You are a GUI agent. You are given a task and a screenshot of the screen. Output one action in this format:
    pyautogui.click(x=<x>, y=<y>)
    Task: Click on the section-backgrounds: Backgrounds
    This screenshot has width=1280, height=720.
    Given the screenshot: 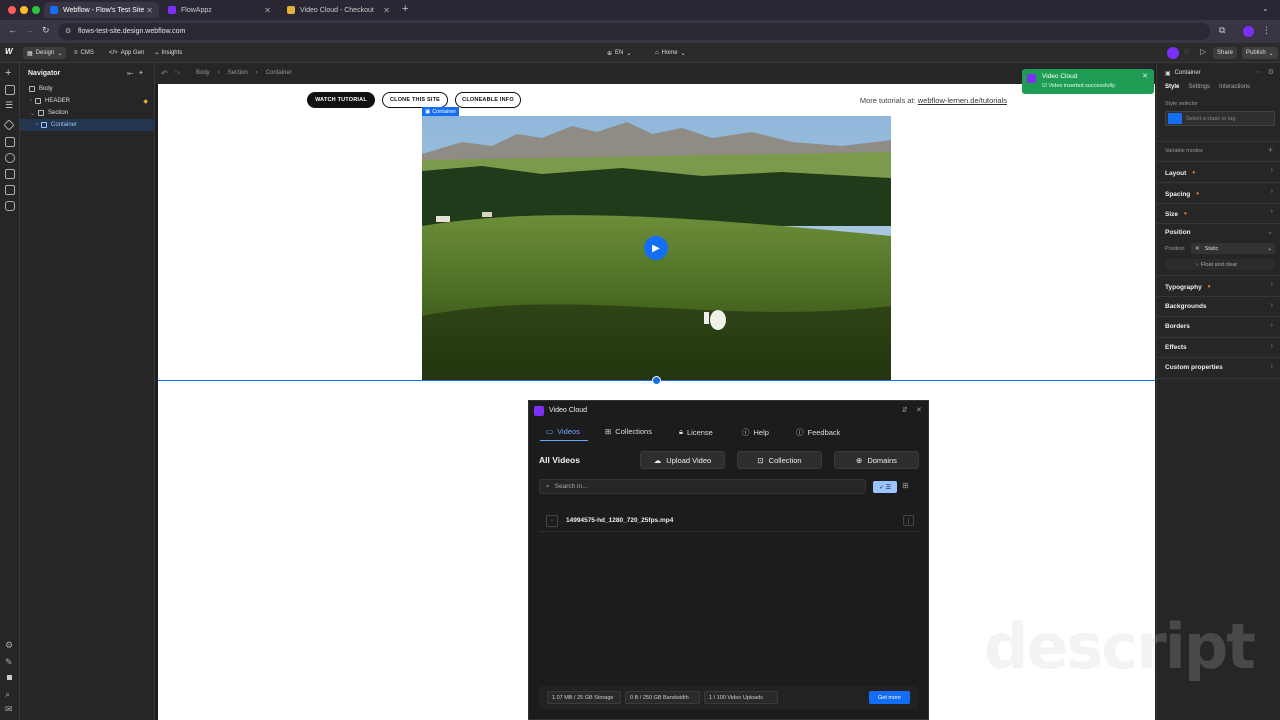 What is the action you would take?
    pyautogui.click(x=1186, y=306)
    